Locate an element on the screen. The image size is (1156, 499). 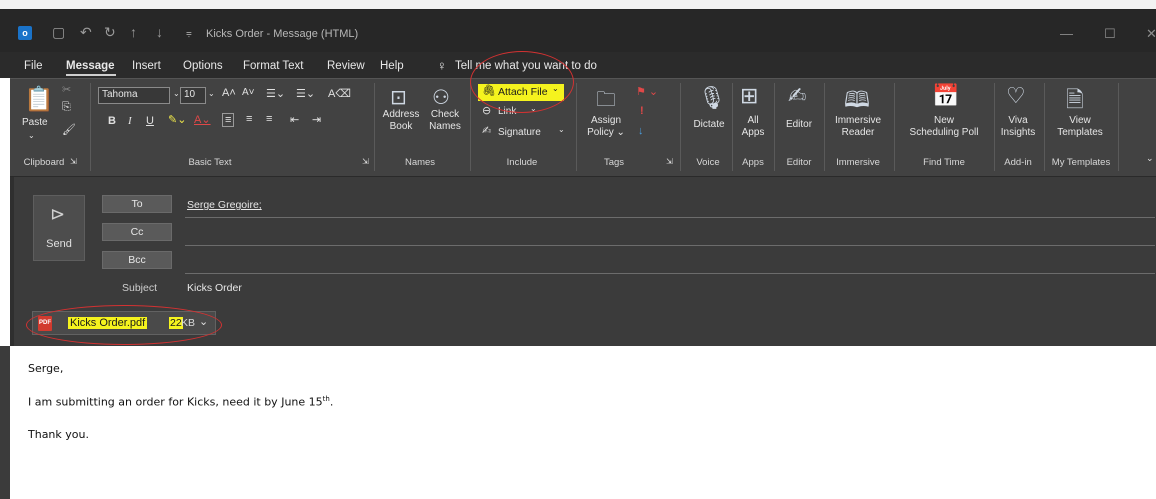
scheduling-poll-icon: 📅 is located at coordinates (945, 96).